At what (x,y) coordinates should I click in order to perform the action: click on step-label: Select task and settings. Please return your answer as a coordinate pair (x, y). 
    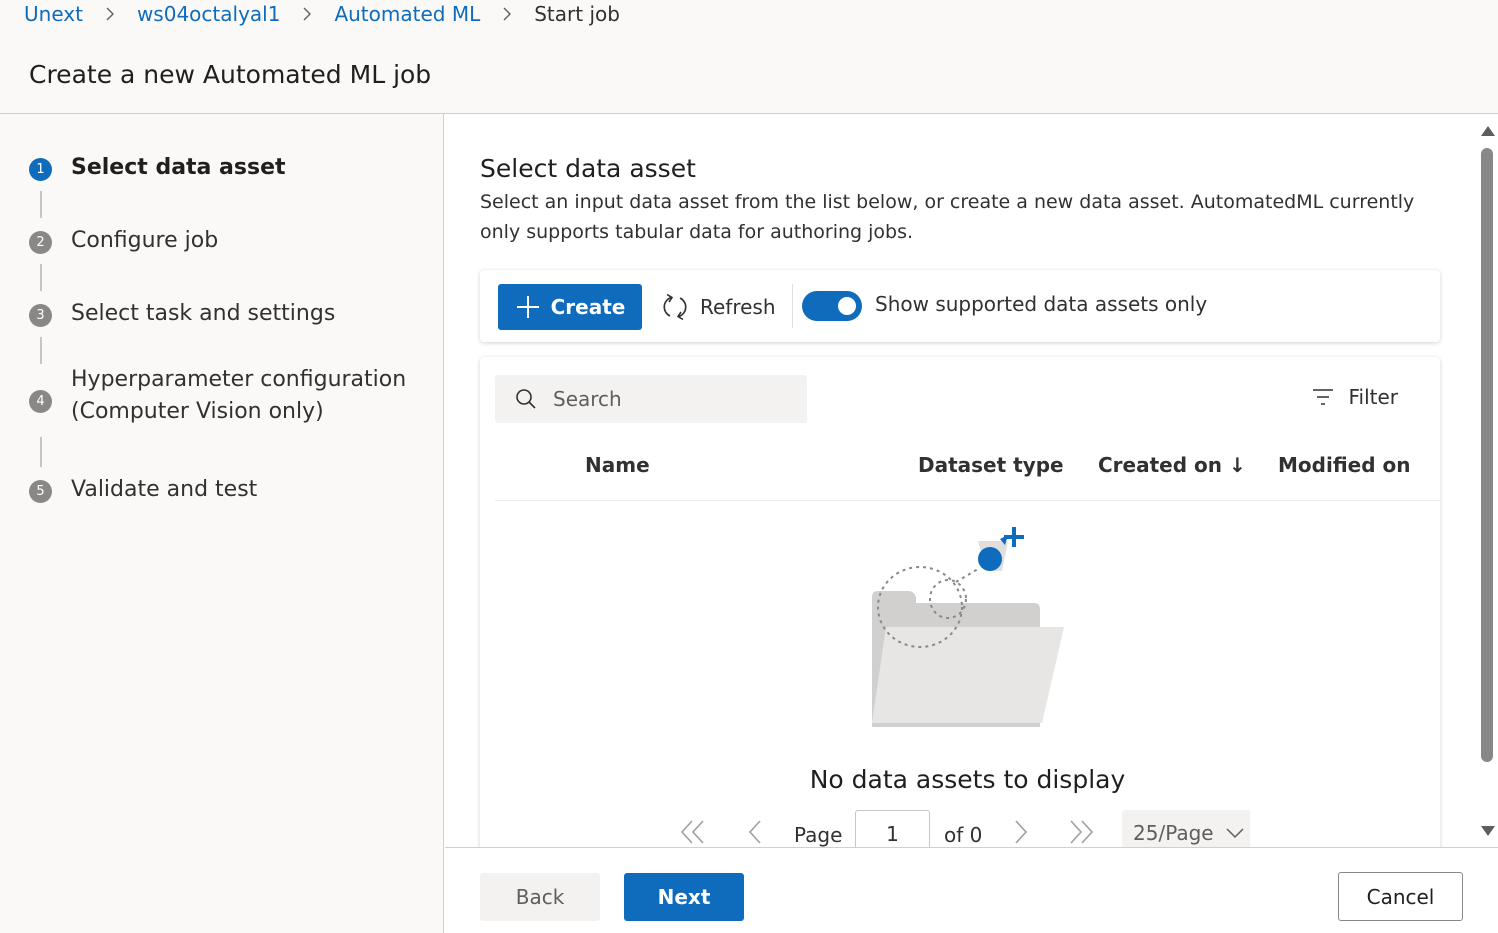
    Looking at the image, I should click on (203, 313).